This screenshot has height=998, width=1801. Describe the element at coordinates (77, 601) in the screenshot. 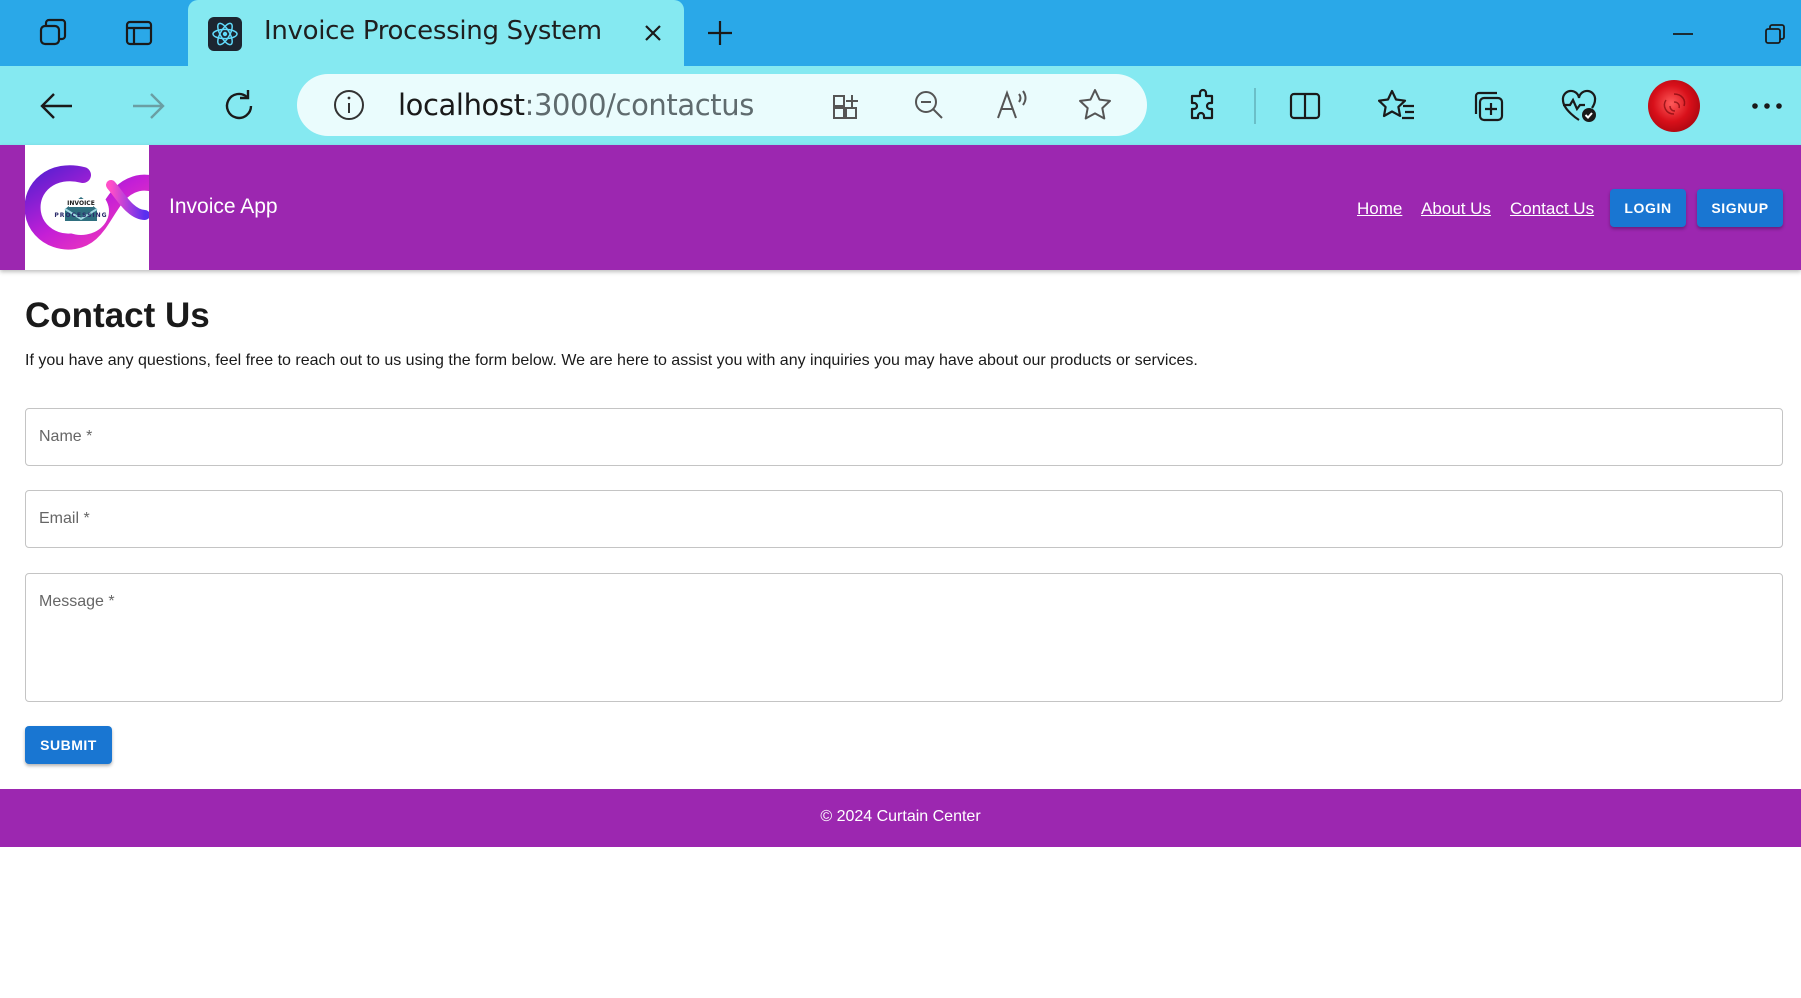

I see `message-field-label: Message *` at that location.